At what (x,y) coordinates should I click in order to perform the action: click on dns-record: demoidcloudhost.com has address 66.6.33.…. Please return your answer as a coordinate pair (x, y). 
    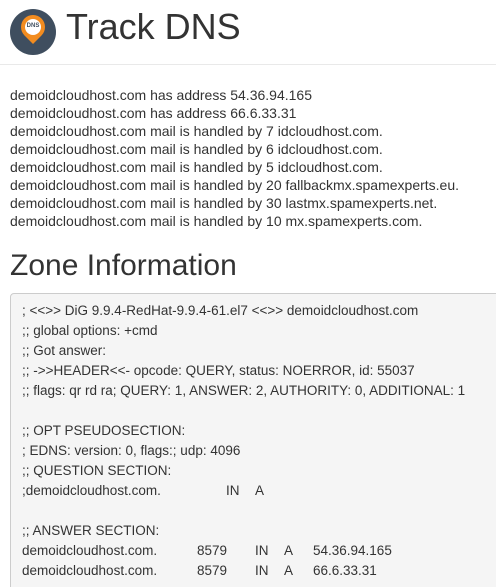
    Looking at the image, I should click on (153, 113).